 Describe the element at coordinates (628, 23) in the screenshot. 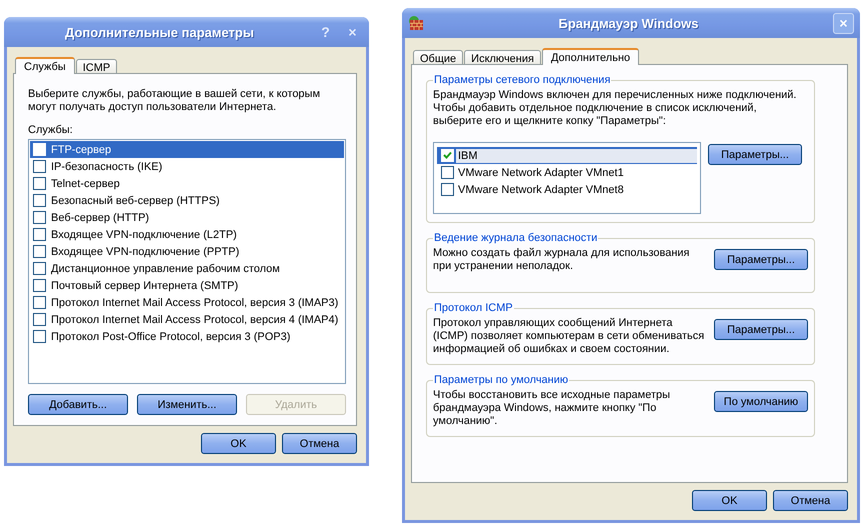

I see `window-title: Брандмауэр Windows` at that location.